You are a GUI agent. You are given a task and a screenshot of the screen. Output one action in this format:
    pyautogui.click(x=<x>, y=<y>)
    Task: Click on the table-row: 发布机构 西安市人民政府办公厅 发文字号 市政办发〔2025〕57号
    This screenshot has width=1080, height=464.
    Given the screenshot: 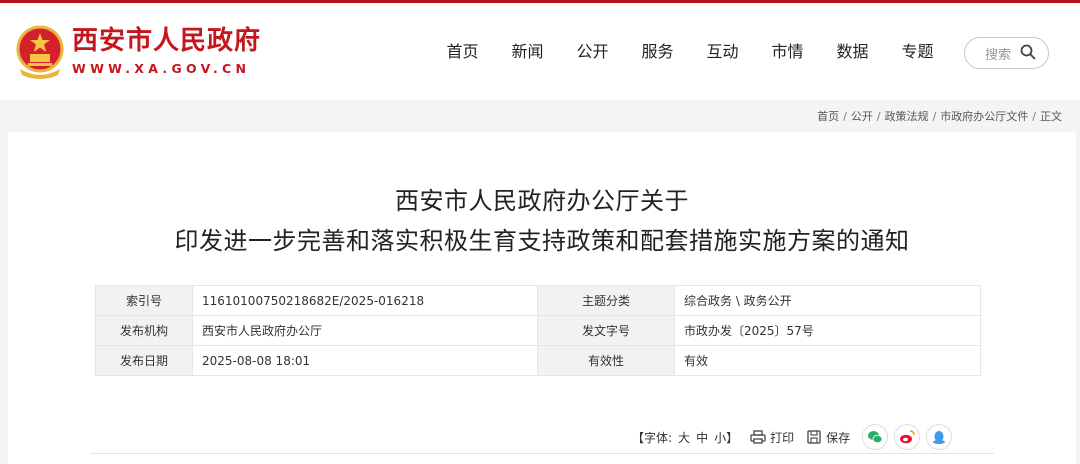 What is the action you would take?
    pyautogui.click(x=538, y=330)
    